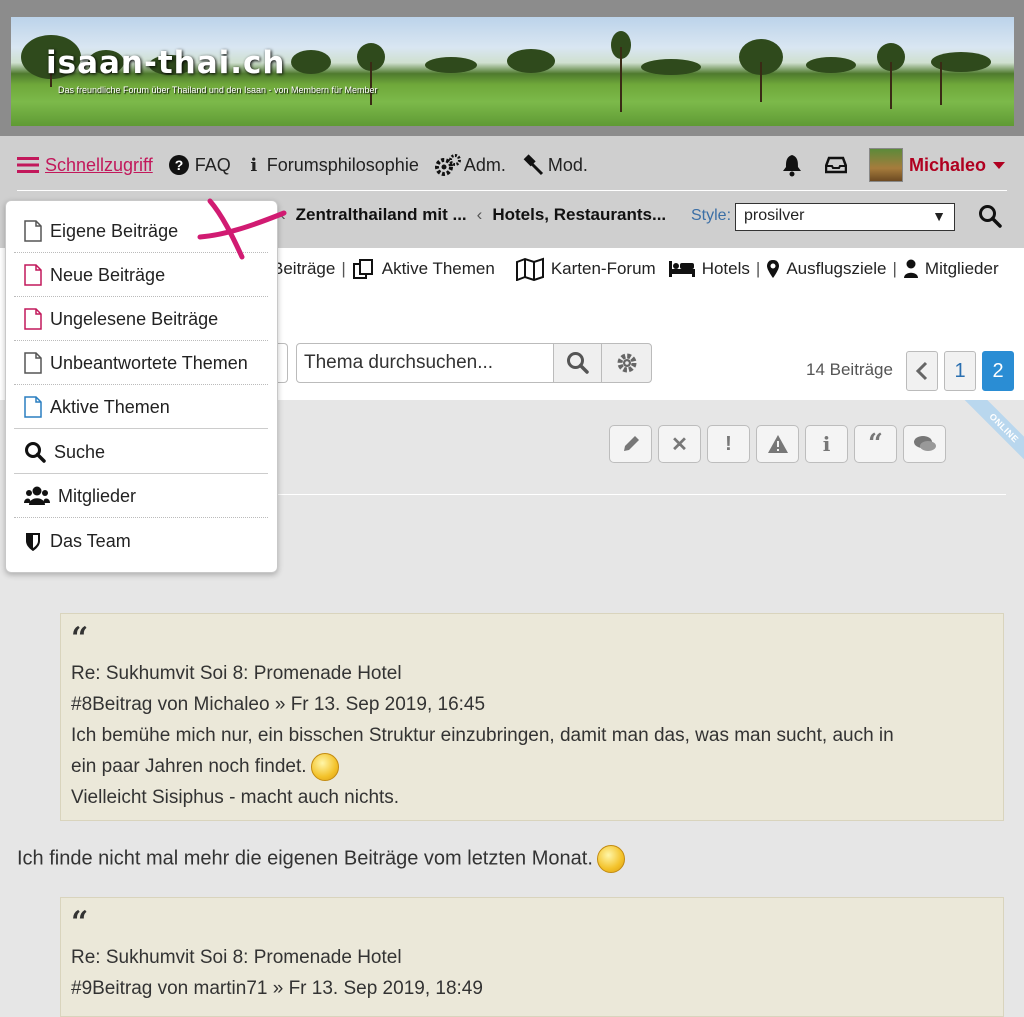  What do you see at coordinates (630, 444) in the screenshot?
I see `edit-button` at bounding box center [630, 444].